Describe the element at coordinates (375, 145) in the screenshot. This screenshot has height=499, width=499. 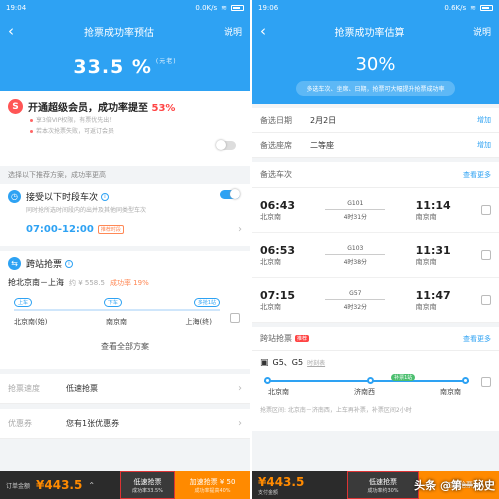
I see `seat-row: 备选座席 二等座 增加` at that location.